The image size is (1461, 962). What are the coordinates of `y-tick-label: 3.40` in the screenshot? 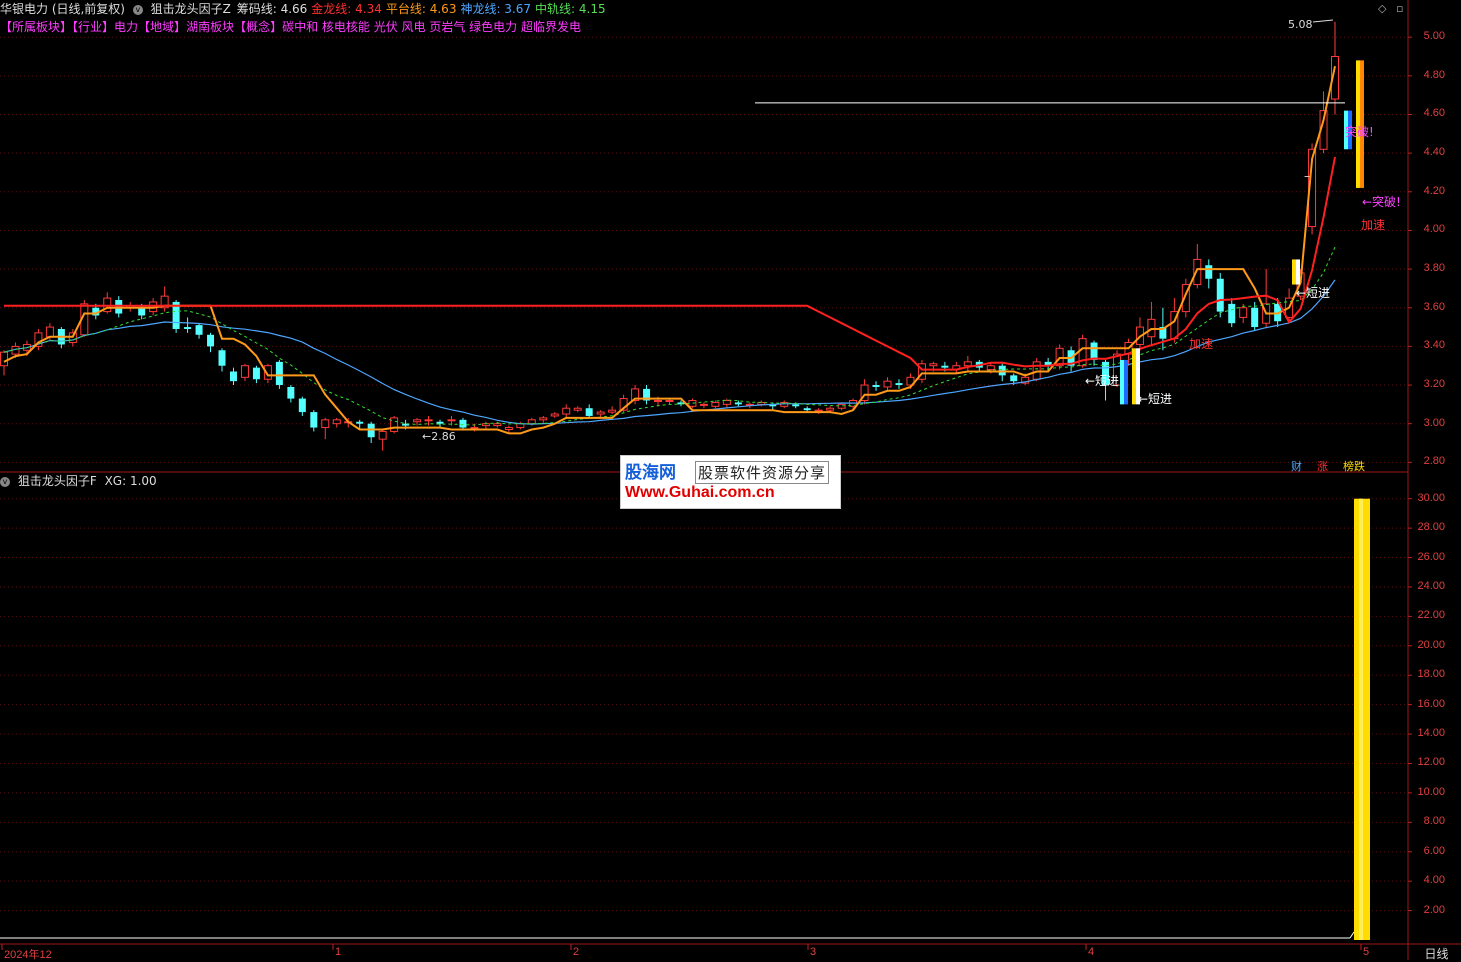 It's located at (1434, 345).